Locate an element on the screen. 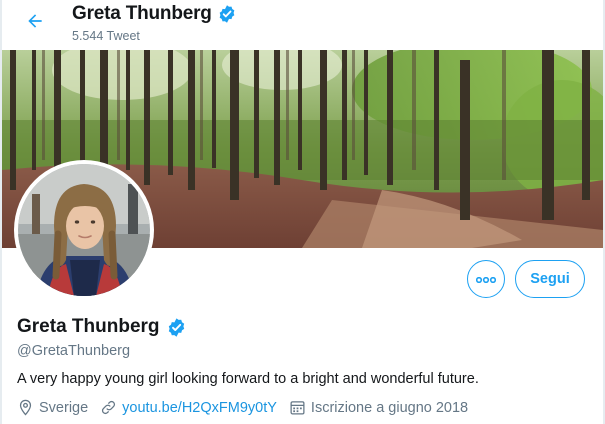  more-options-button is located at coordinates (486, 279).